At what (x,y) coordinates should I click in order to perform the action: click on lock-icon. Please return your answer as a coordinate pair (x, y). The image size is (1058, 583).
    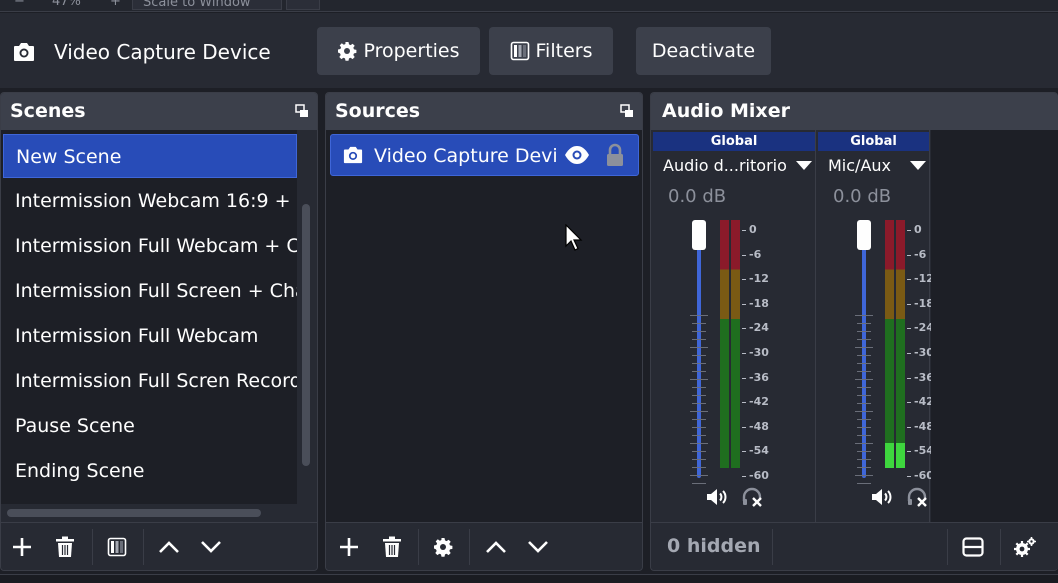
    Looking at the image, I should click on (615, 155).